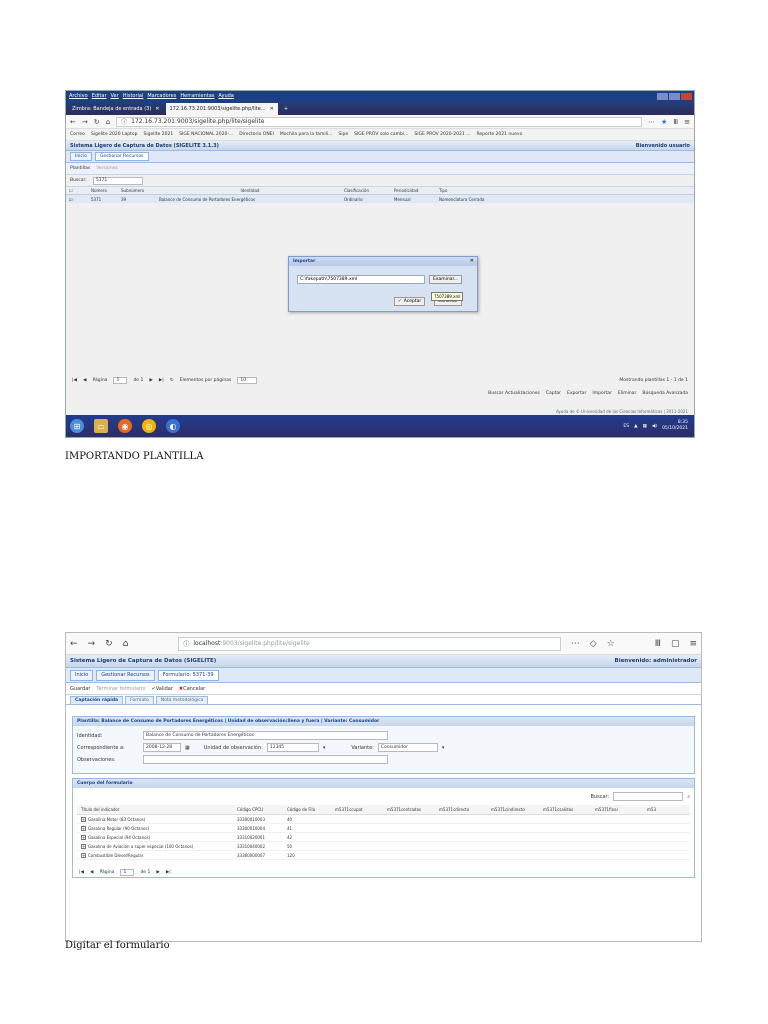 This screenshot has height=1024, width=768. What do you see at coordinates (410, 301) in the screenshot?
I see `accept-button: ✔ Aceptar` at bounding box center [410, 301].